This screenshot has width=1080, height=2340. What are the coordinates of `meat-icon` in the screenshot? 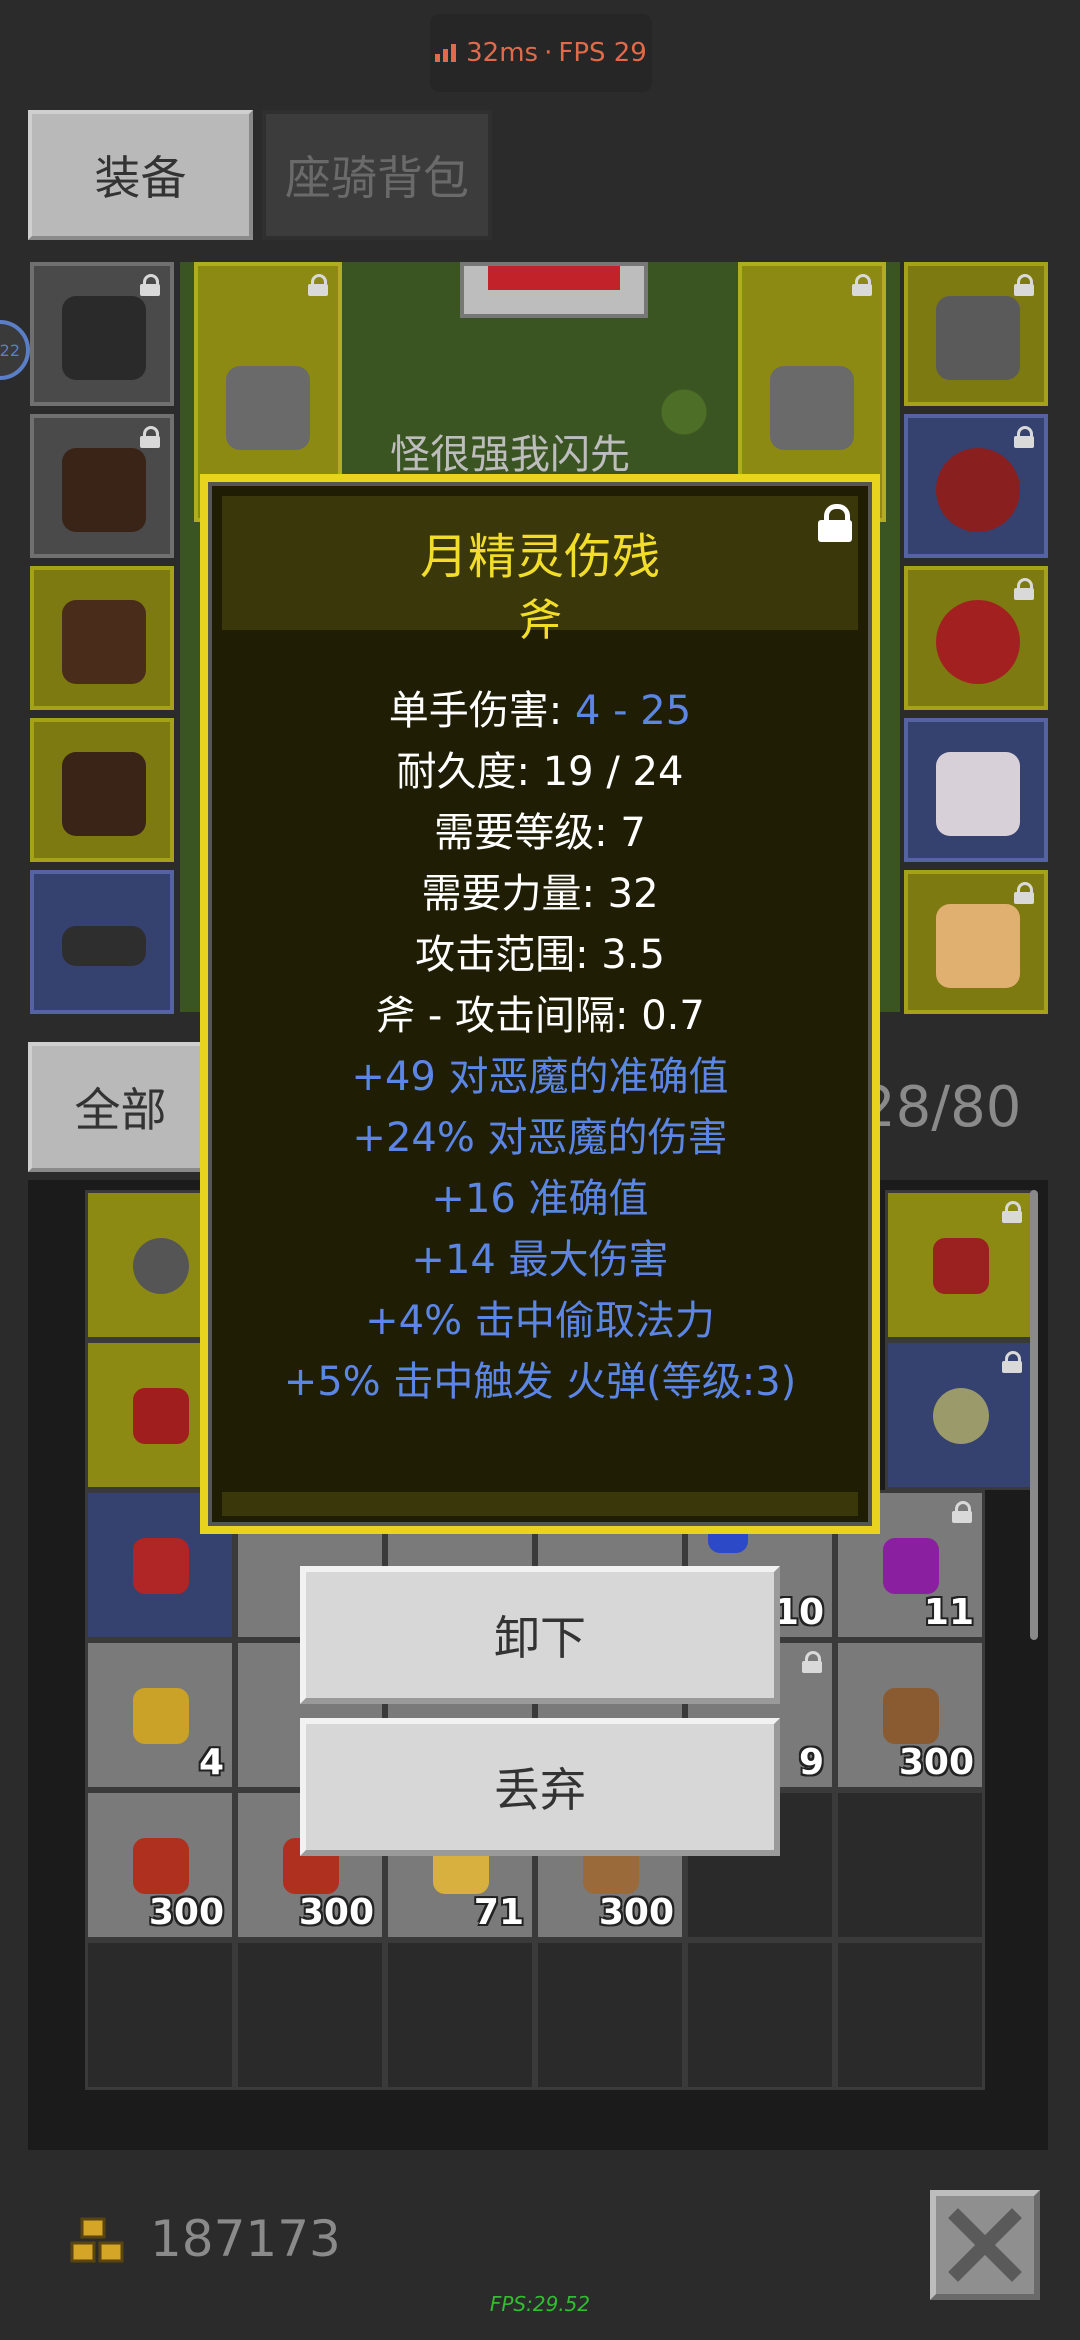 It's located at (161, 1866).